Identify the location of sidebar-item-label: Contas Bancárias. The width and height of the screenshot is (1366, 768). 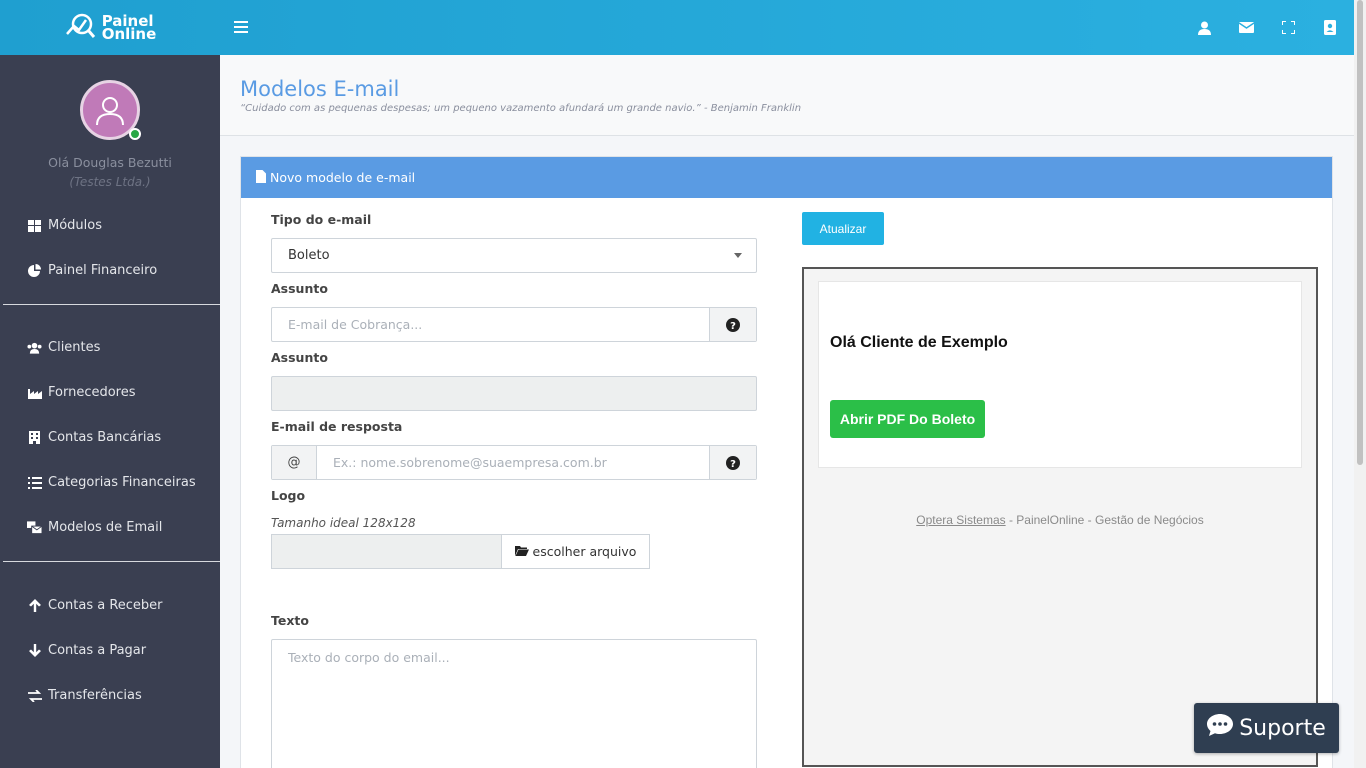
(105, 437).